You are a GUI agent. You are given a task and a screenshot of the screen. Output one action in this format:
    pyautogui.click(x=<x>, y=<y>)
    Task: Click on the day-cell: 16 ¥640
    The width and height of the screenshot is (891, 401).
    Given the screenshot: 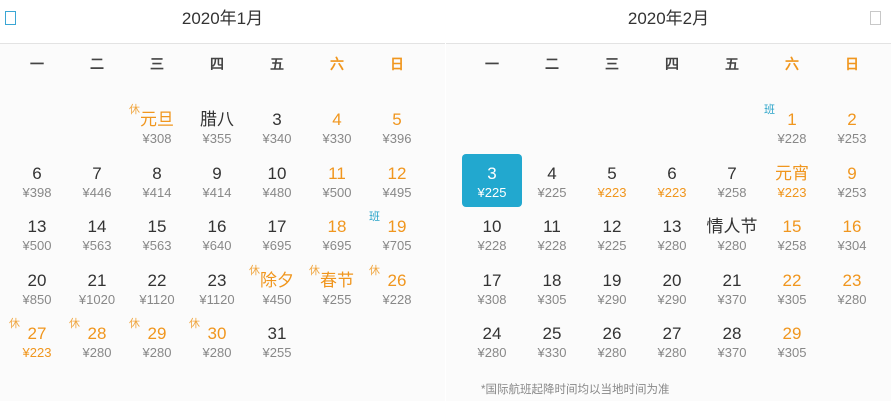 What is the action you would take?
    pyautogui.click(x=217, y=234)
    